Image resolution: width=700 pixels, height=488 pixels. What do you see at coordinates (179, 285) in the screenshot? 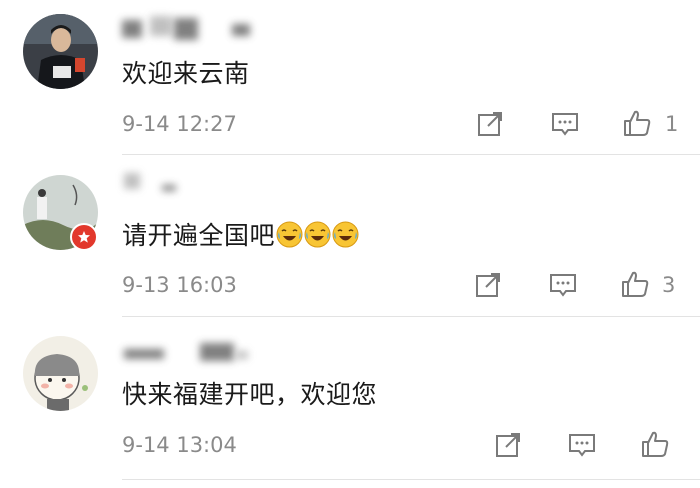
I see `comment-timestamp: 9-13 16:03` at bounding box center [179, 285].